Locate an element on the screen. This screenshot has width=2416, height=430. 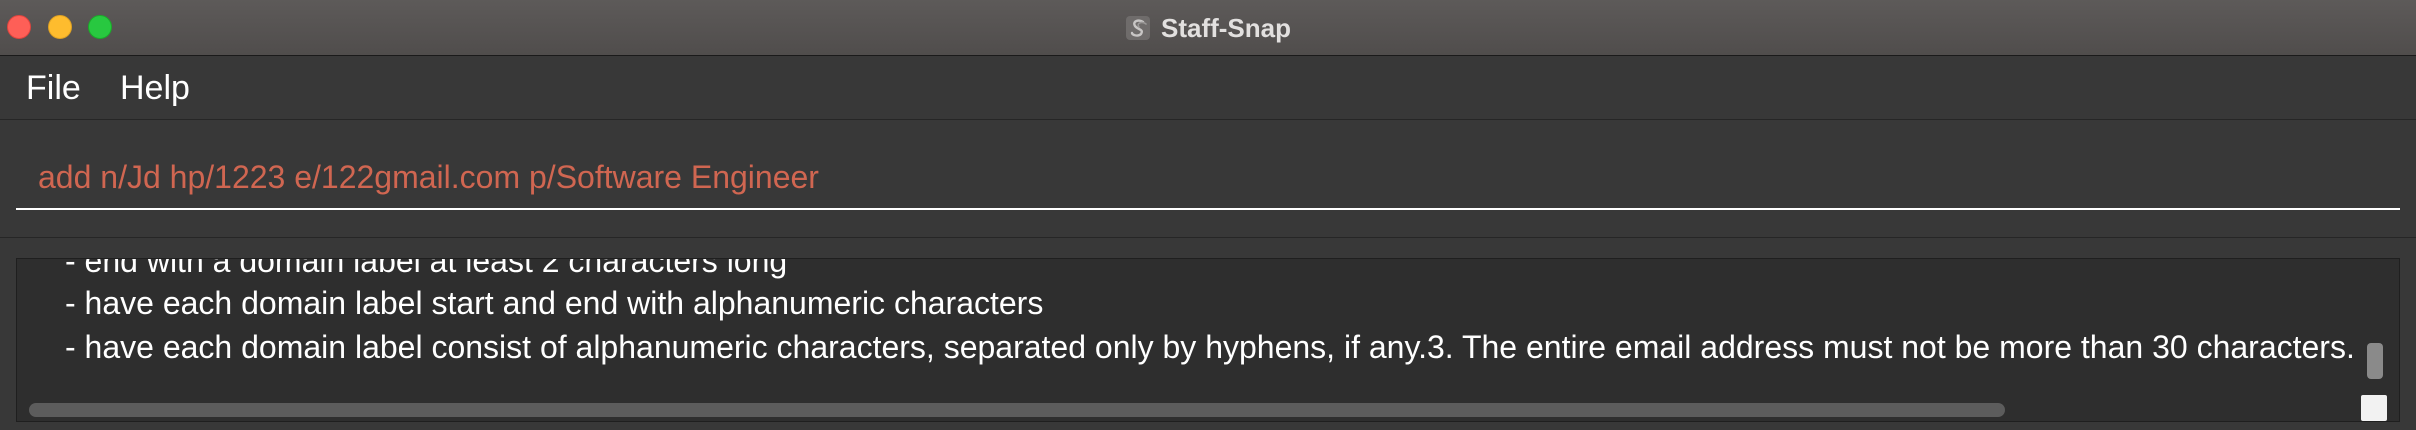
vertical-scrollbar-thumb is located at coordinates (2375, 361).